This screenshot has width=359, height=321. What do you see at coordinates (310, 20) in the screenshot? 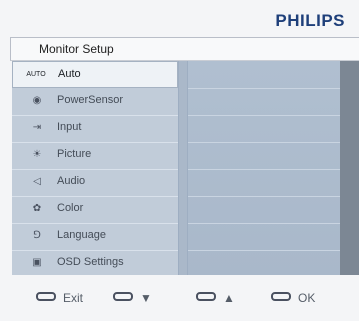
I see `brand-logo: PHILIPS` at bounding box center [310, 20].